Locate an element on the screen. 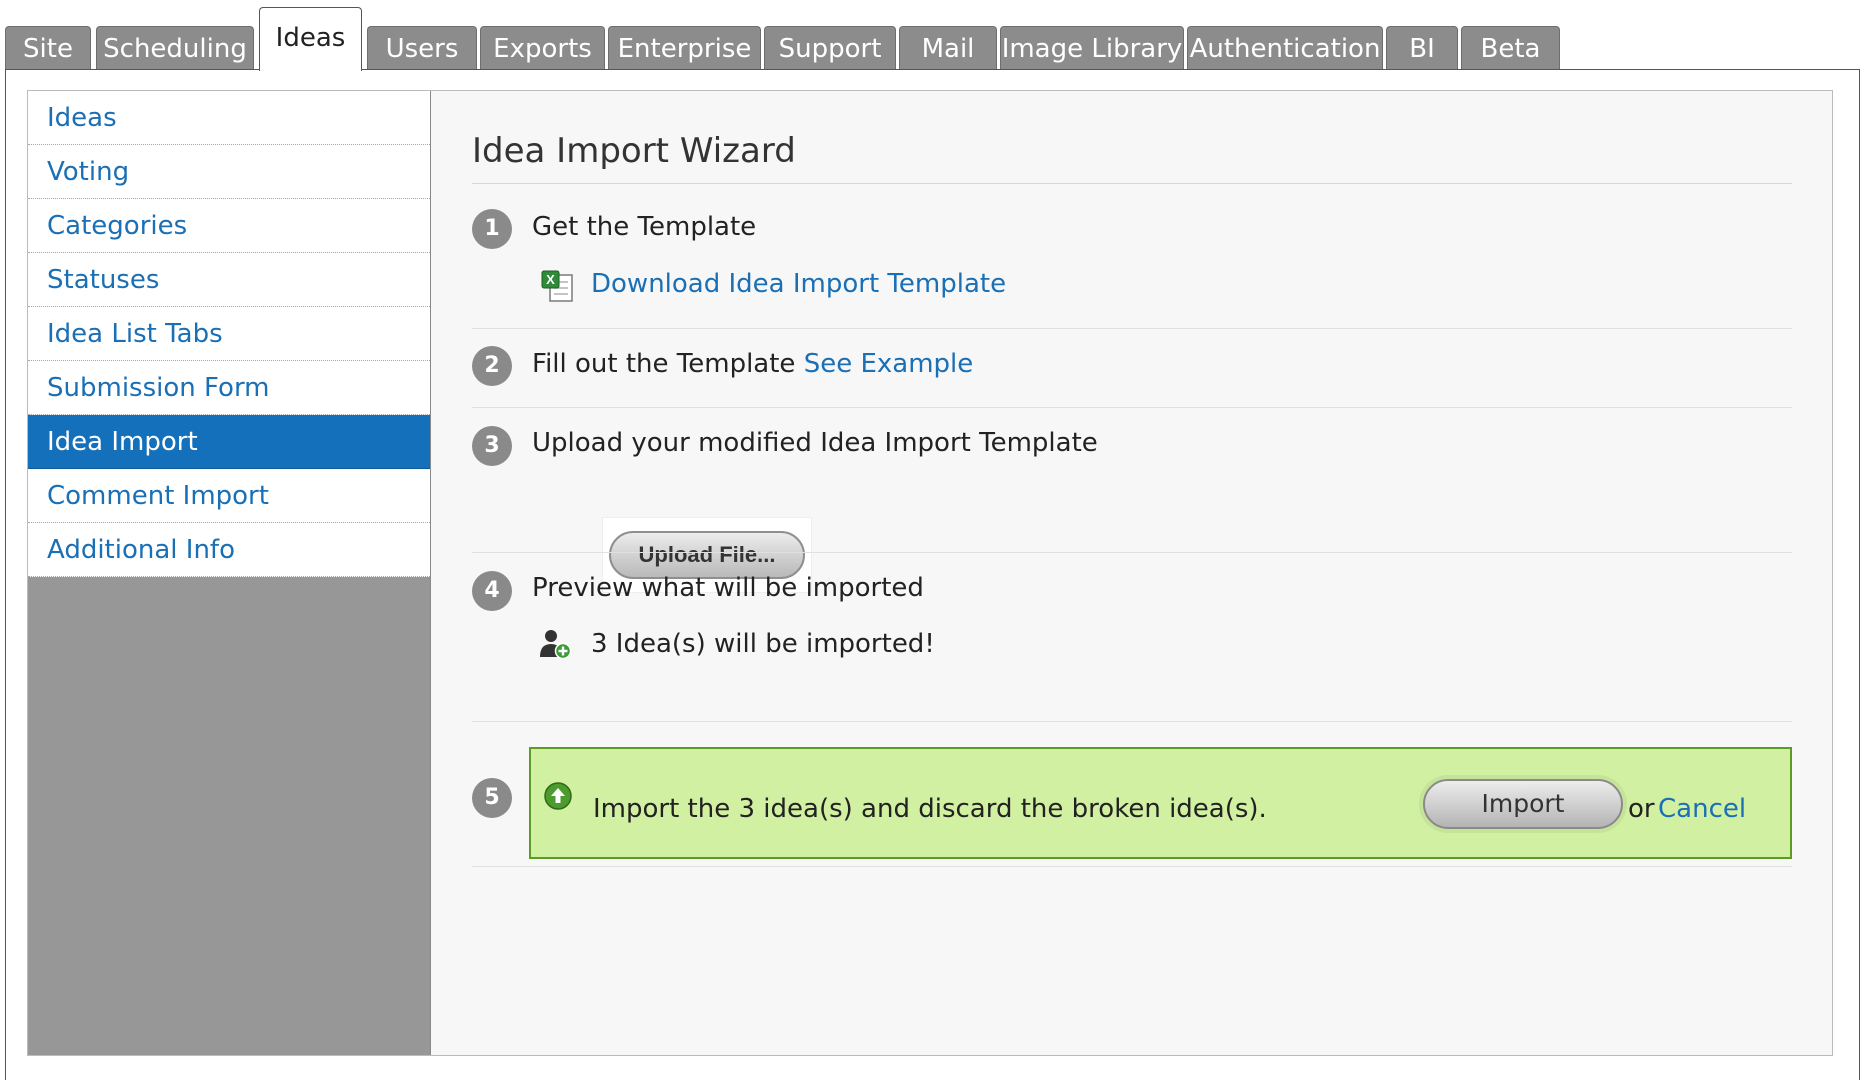 The height and width of the screenshot is (1080, 1864). add-user-icon is located at coordinates (556, 646).